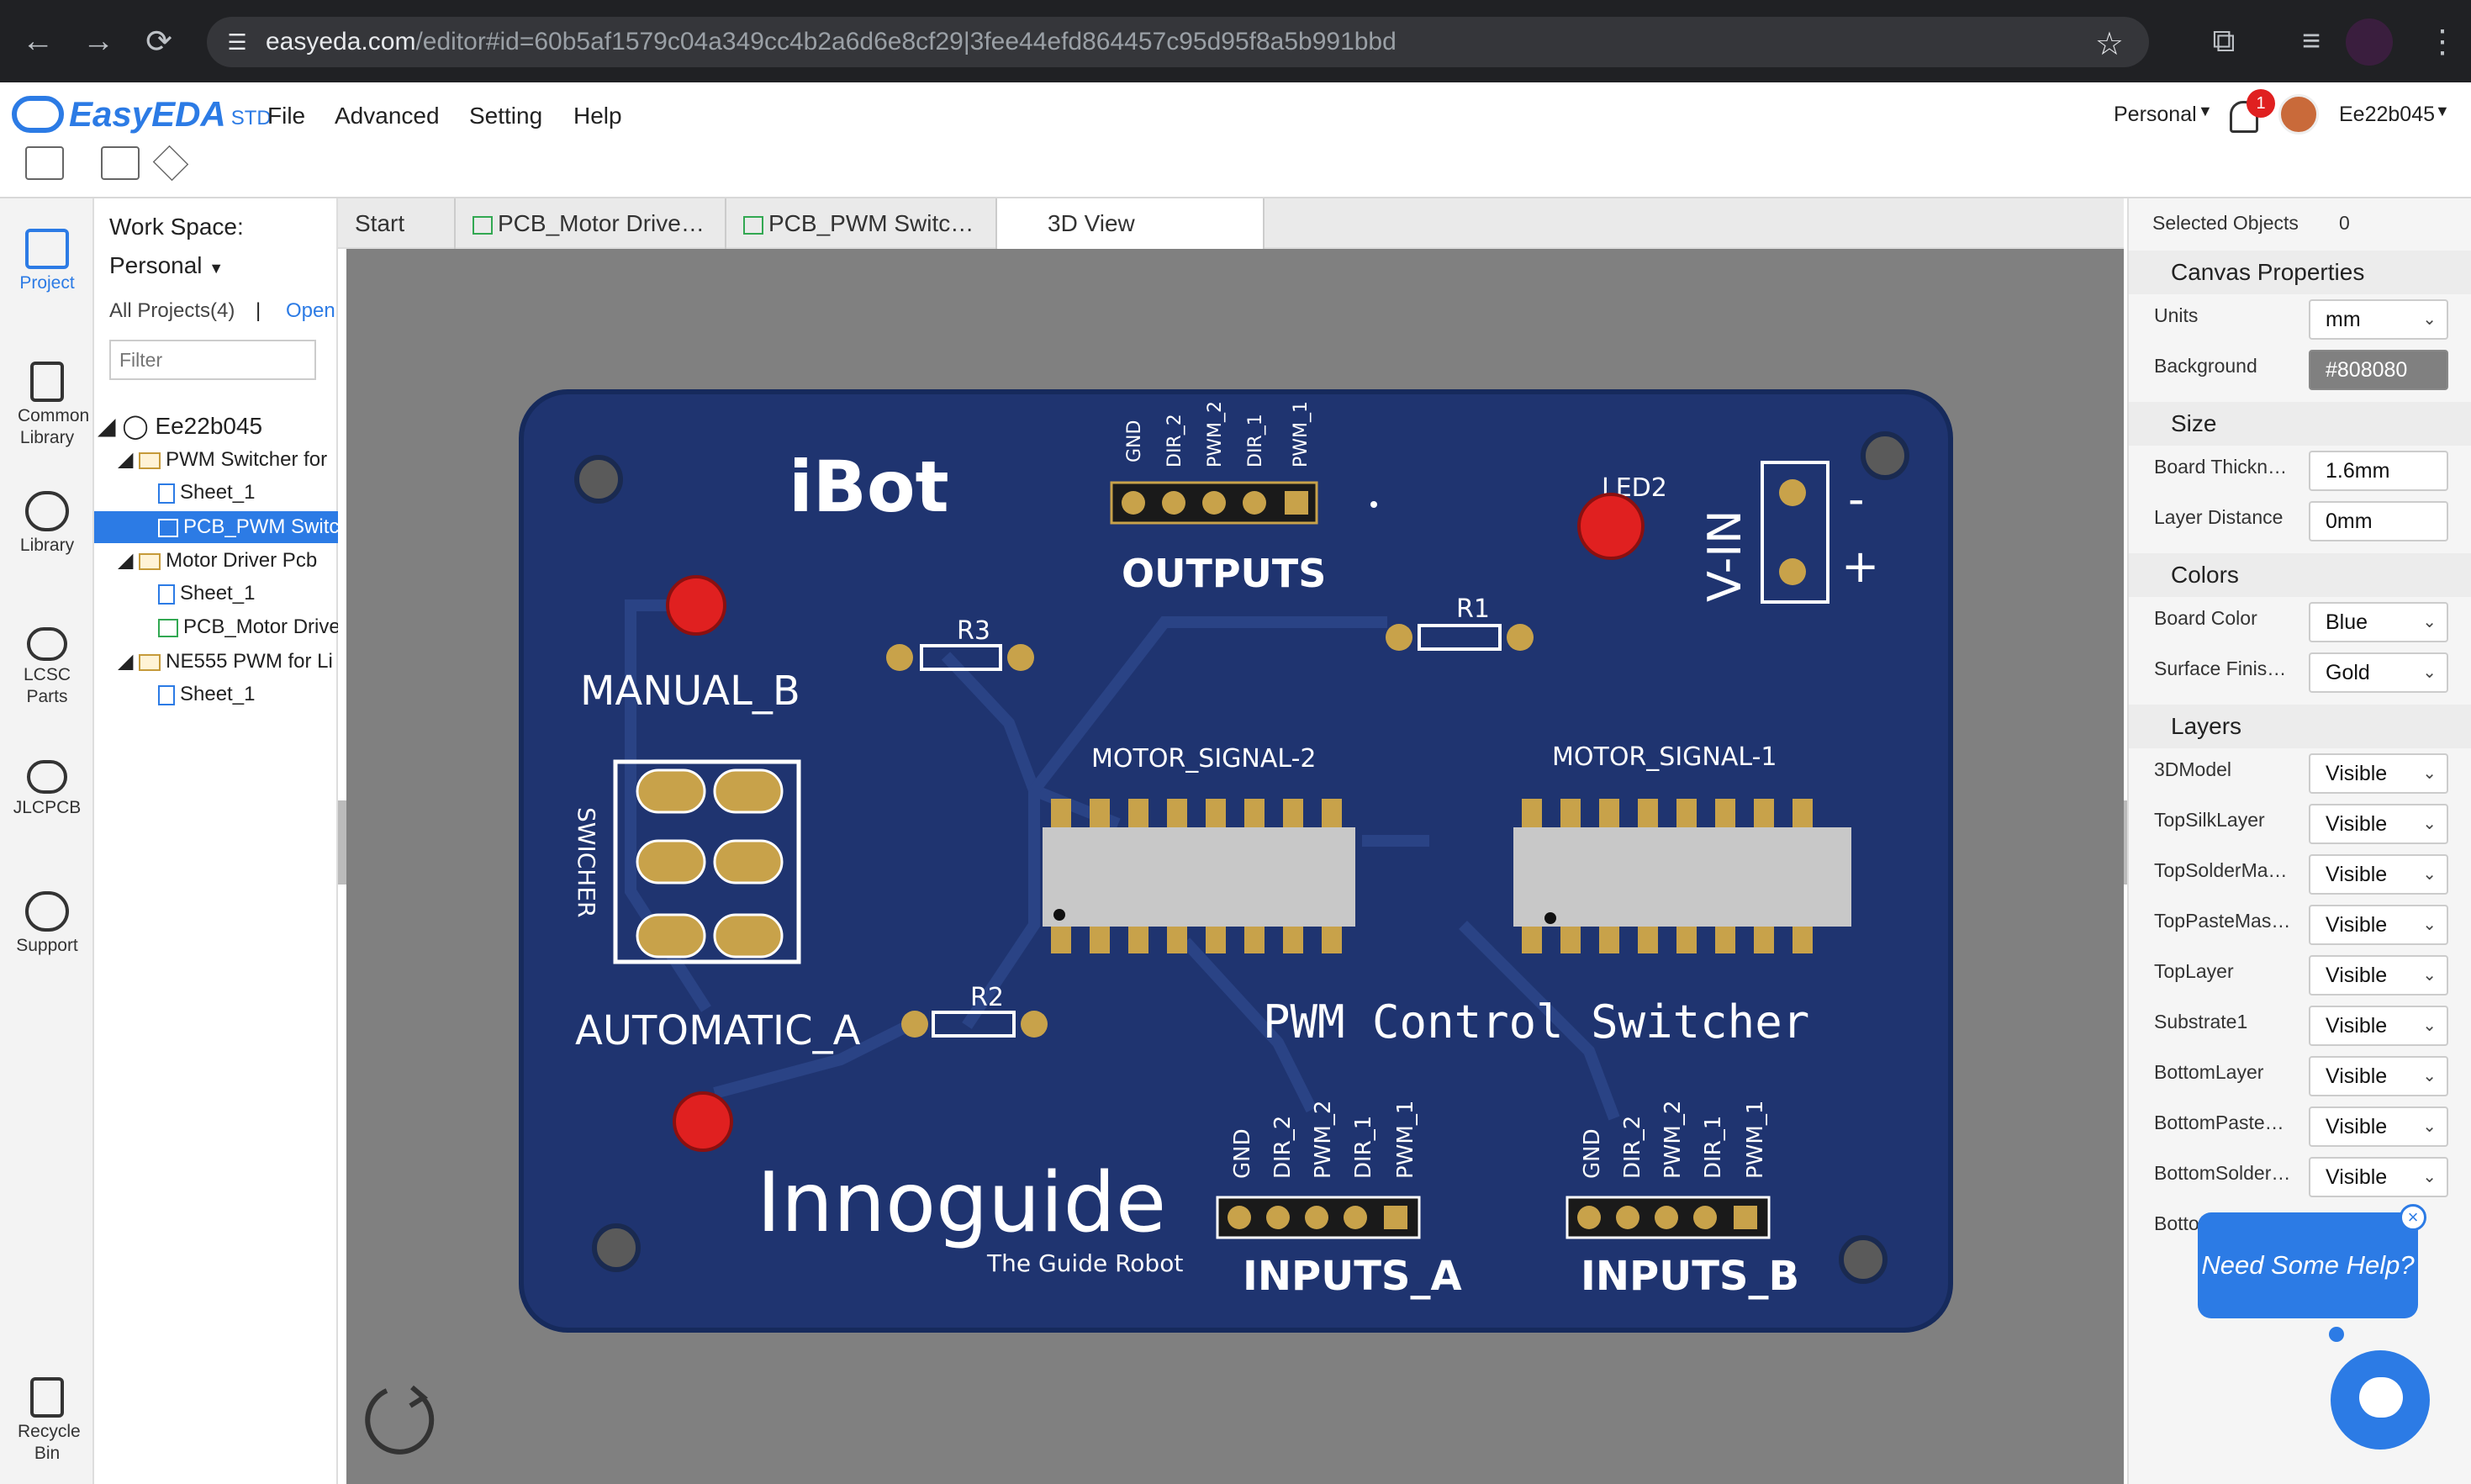 The height and width of the screenshot is (1484, 2471). What do you see at coordinates (1215, 434) in the screenshot?
I see `outputs-pin-pwm2: PWM_2` at bounding box center [1215, 434].